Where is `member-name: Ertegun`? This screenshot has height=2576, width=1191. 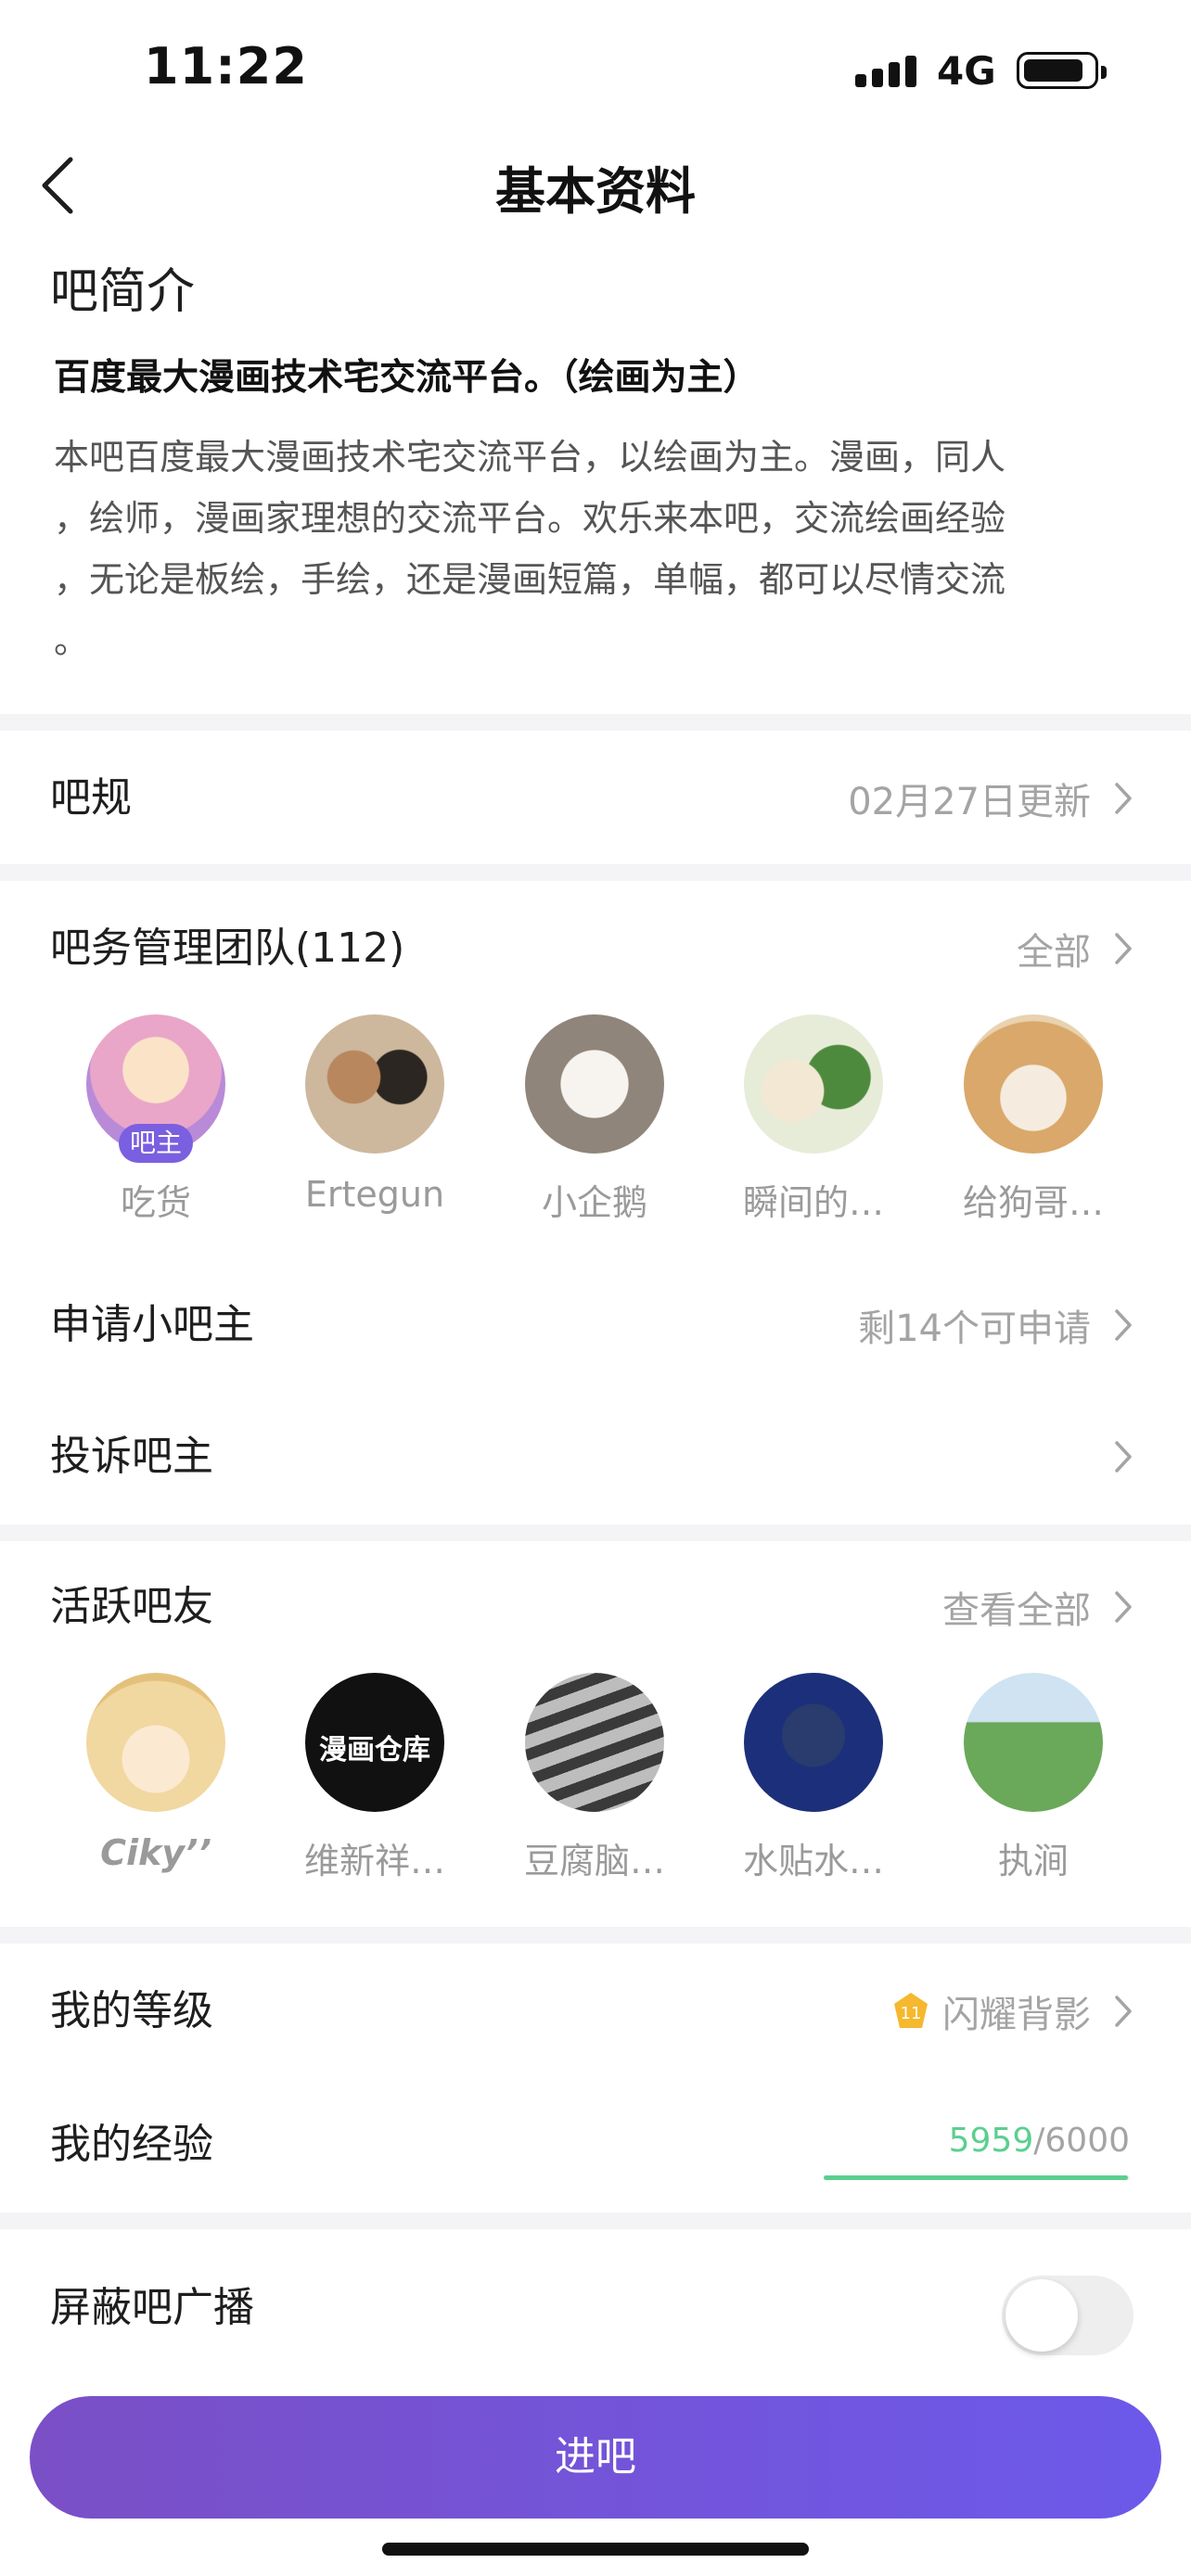 member-name: Ertegun is located at coordinates (374, 1194).